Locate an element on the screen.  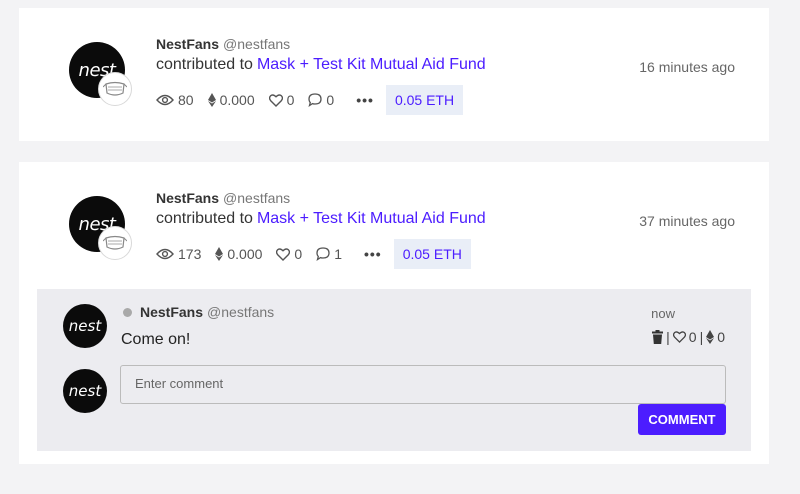
post-time: 37 minutes ago is located at coordinates (687, 221).